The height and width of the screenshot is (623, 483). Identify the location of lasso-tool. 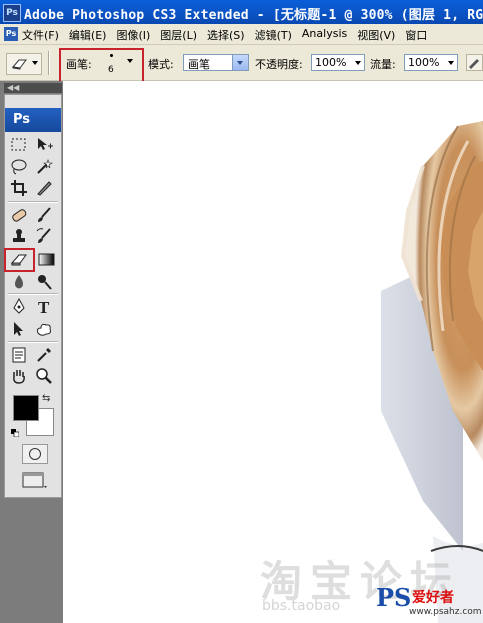
(19, 167).